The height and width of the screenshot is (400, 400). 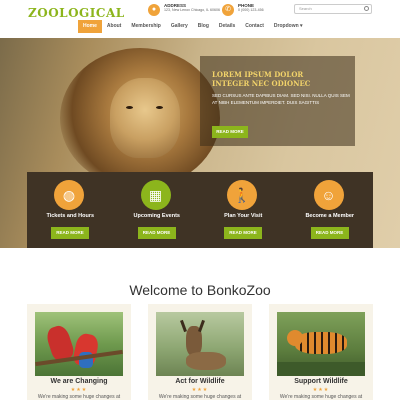 I want to click on hero-title-line-2: INTEGER NEC ODIONEC, so click(x=261, y=83).